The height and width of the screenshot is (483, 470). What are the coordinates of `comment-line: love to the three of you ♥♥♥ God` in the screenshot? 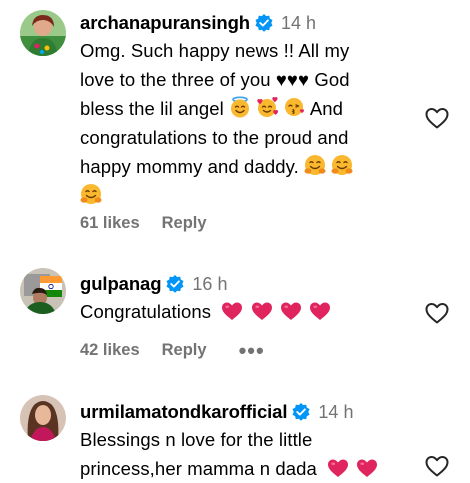 It's located at (215, 79).